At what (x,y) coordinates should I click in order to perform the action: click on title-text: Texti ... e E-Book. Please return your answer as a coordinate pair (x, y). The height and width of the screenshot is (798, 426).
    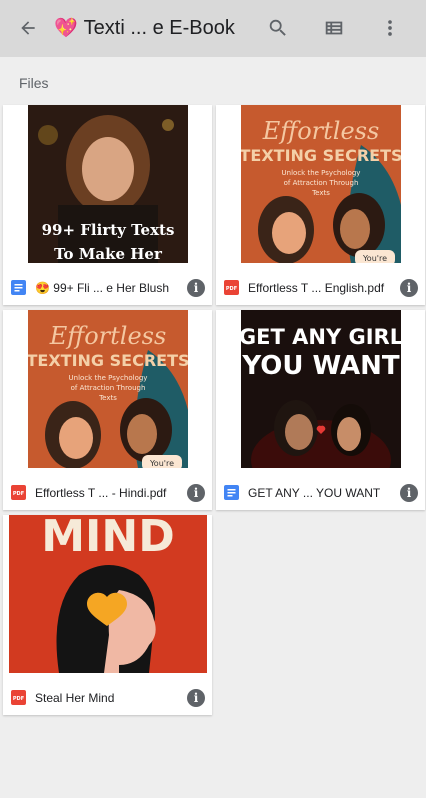
    Looking at the image, I should click on (159, 28).